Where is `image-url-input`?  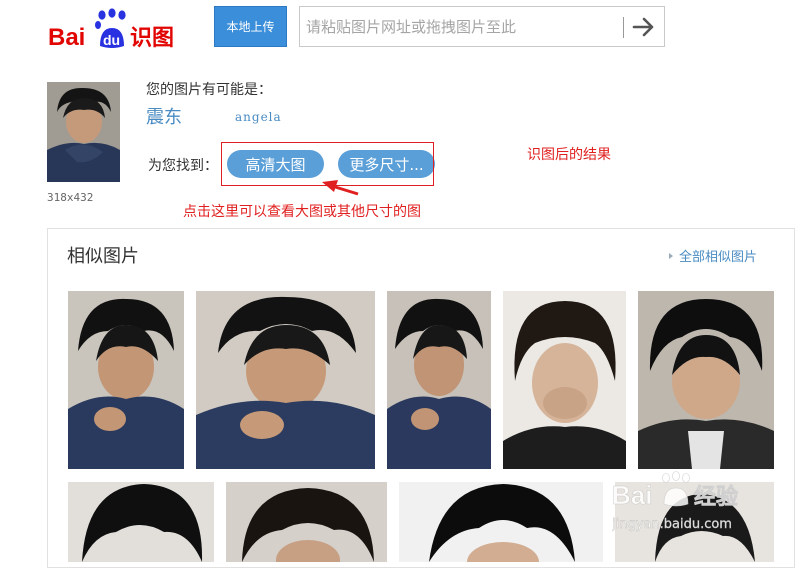 image-url-input is located at coordinates (461, 27).